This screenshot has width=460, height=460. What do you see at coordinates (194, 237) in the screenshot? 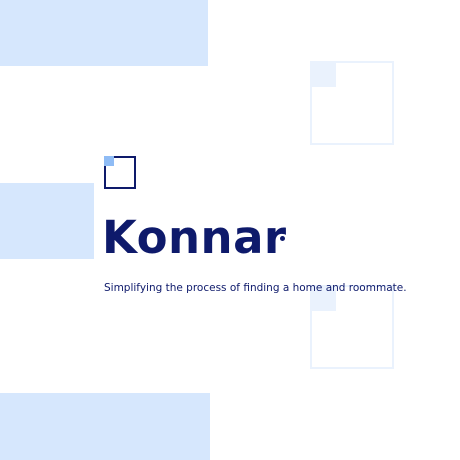
I see `brand-wordmark: Konnar` at bounding box center [194, 237].